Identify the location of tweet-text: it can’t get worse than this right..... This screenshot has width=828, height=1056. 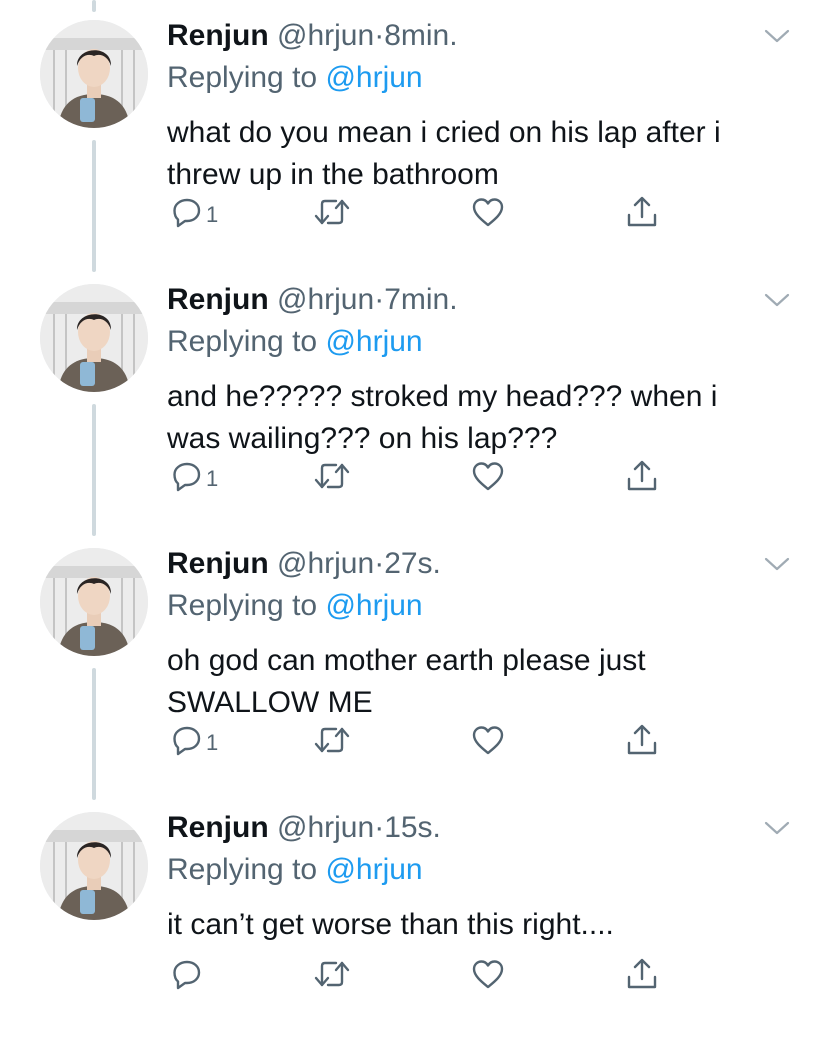
(390, 924).